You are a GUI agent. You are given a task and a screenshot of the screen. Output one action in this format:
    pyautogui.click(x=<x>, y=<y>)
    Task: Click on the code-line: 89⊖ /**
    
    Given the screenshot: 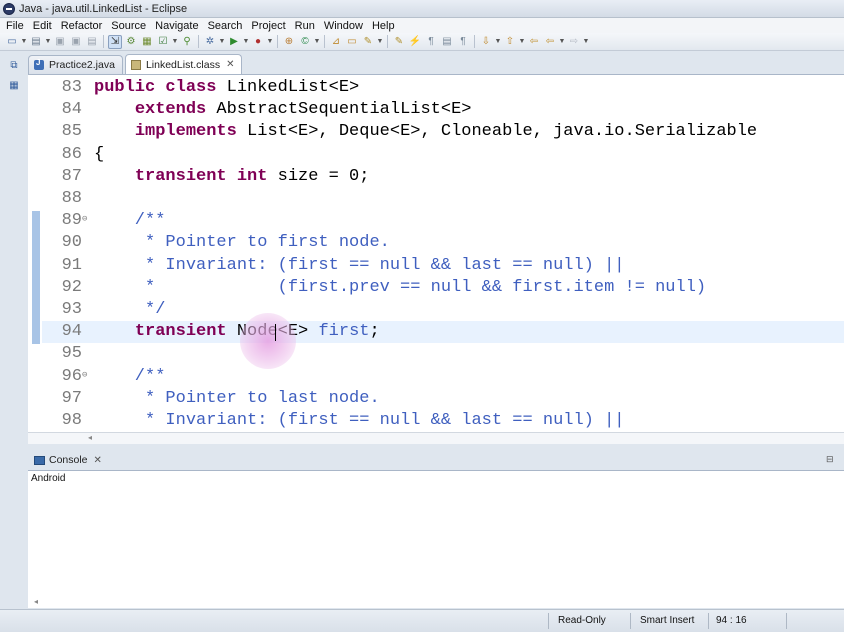 What is the action you would take?
    pyautogui.click(x=443, y=221)
    